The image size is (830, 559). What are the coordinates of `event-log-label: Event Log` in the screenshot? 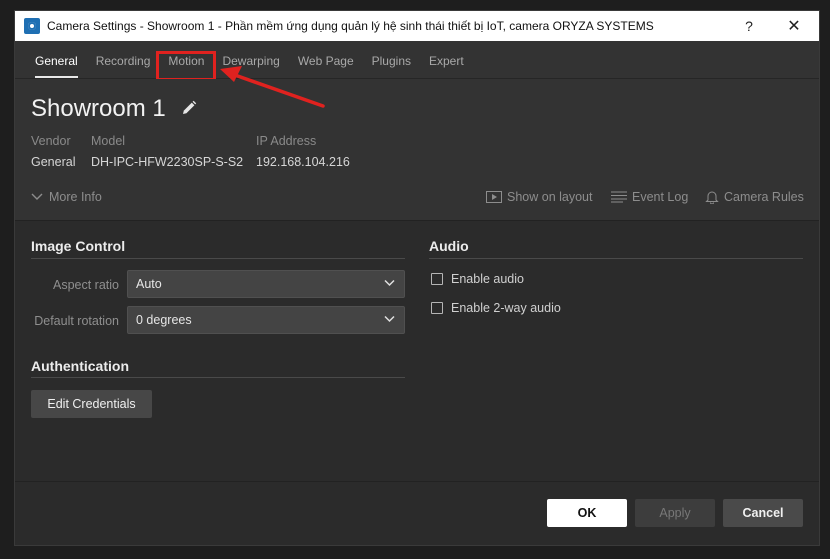 It's located at (660, 197).